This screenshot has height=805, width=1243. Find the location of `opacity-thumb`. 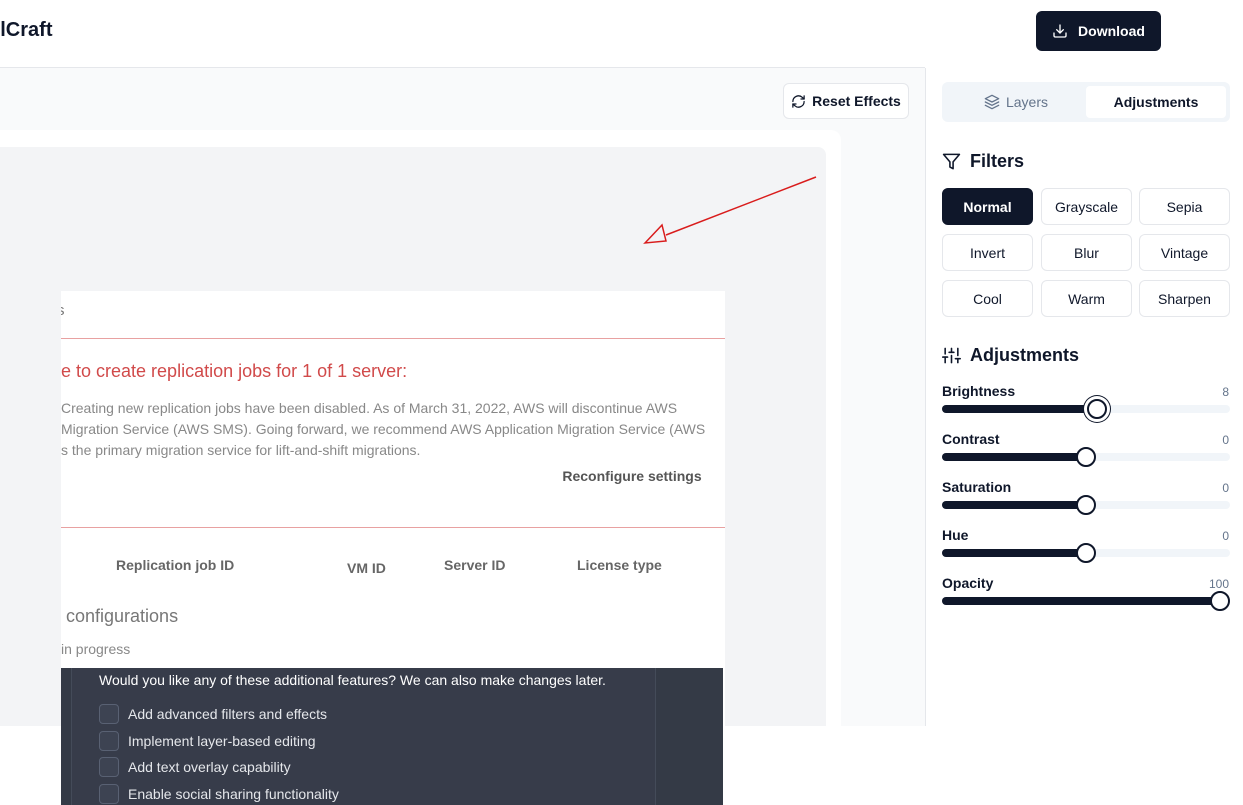

opacity-thumb is located at coordinates (1220, 601).